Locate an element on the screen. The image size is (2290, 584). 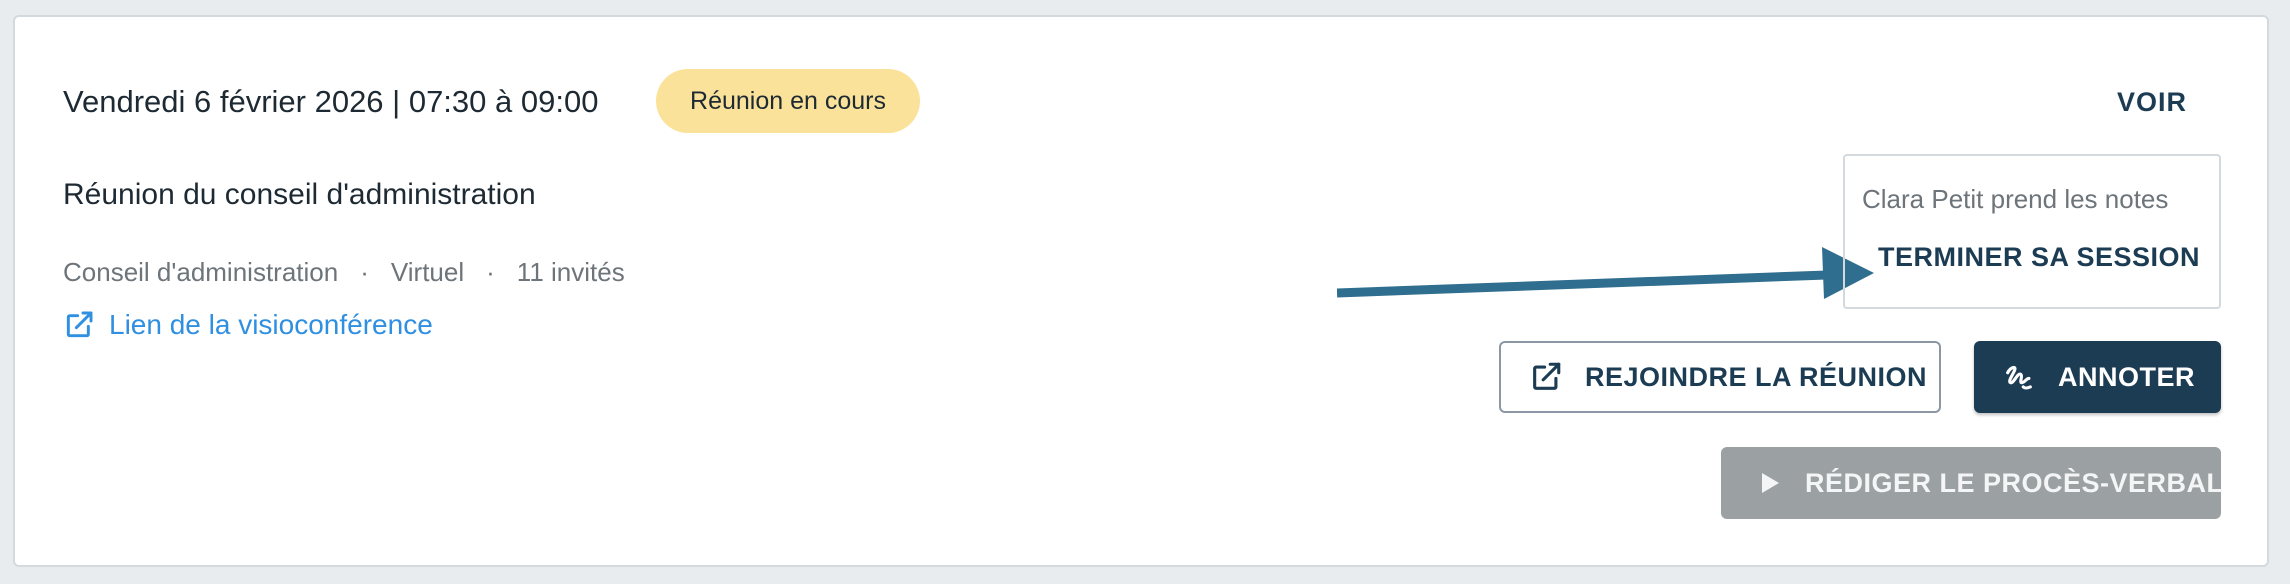
signature-icon is located at coordinates (2019, 377).